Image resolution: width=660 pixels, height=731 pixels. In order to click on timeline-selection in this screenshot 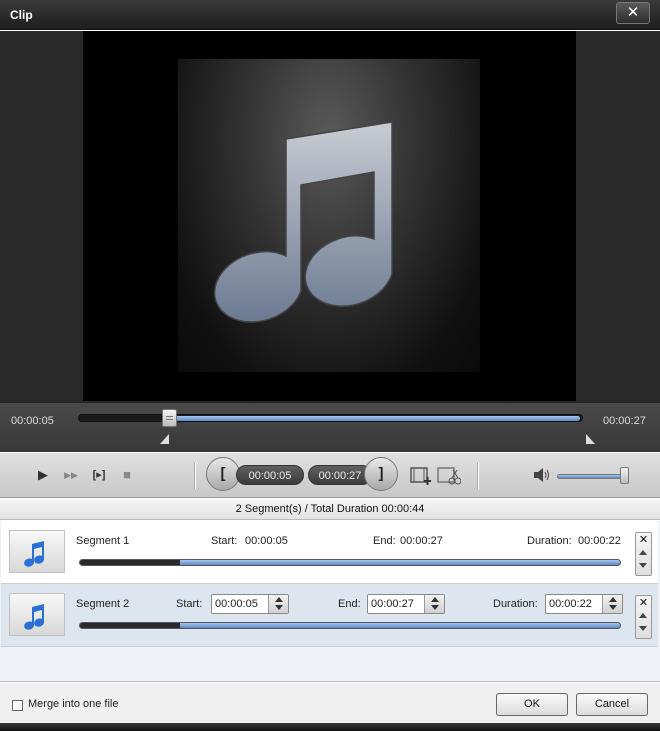, I will do `click(375, 418)`.